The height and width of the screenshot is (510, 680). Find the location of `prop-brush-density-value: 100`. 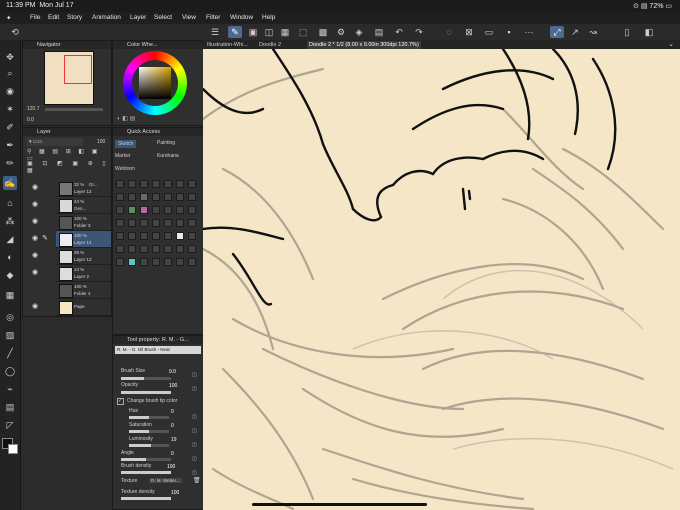

prop-brush-density-value: 100 is located at coordinates (171, 467).